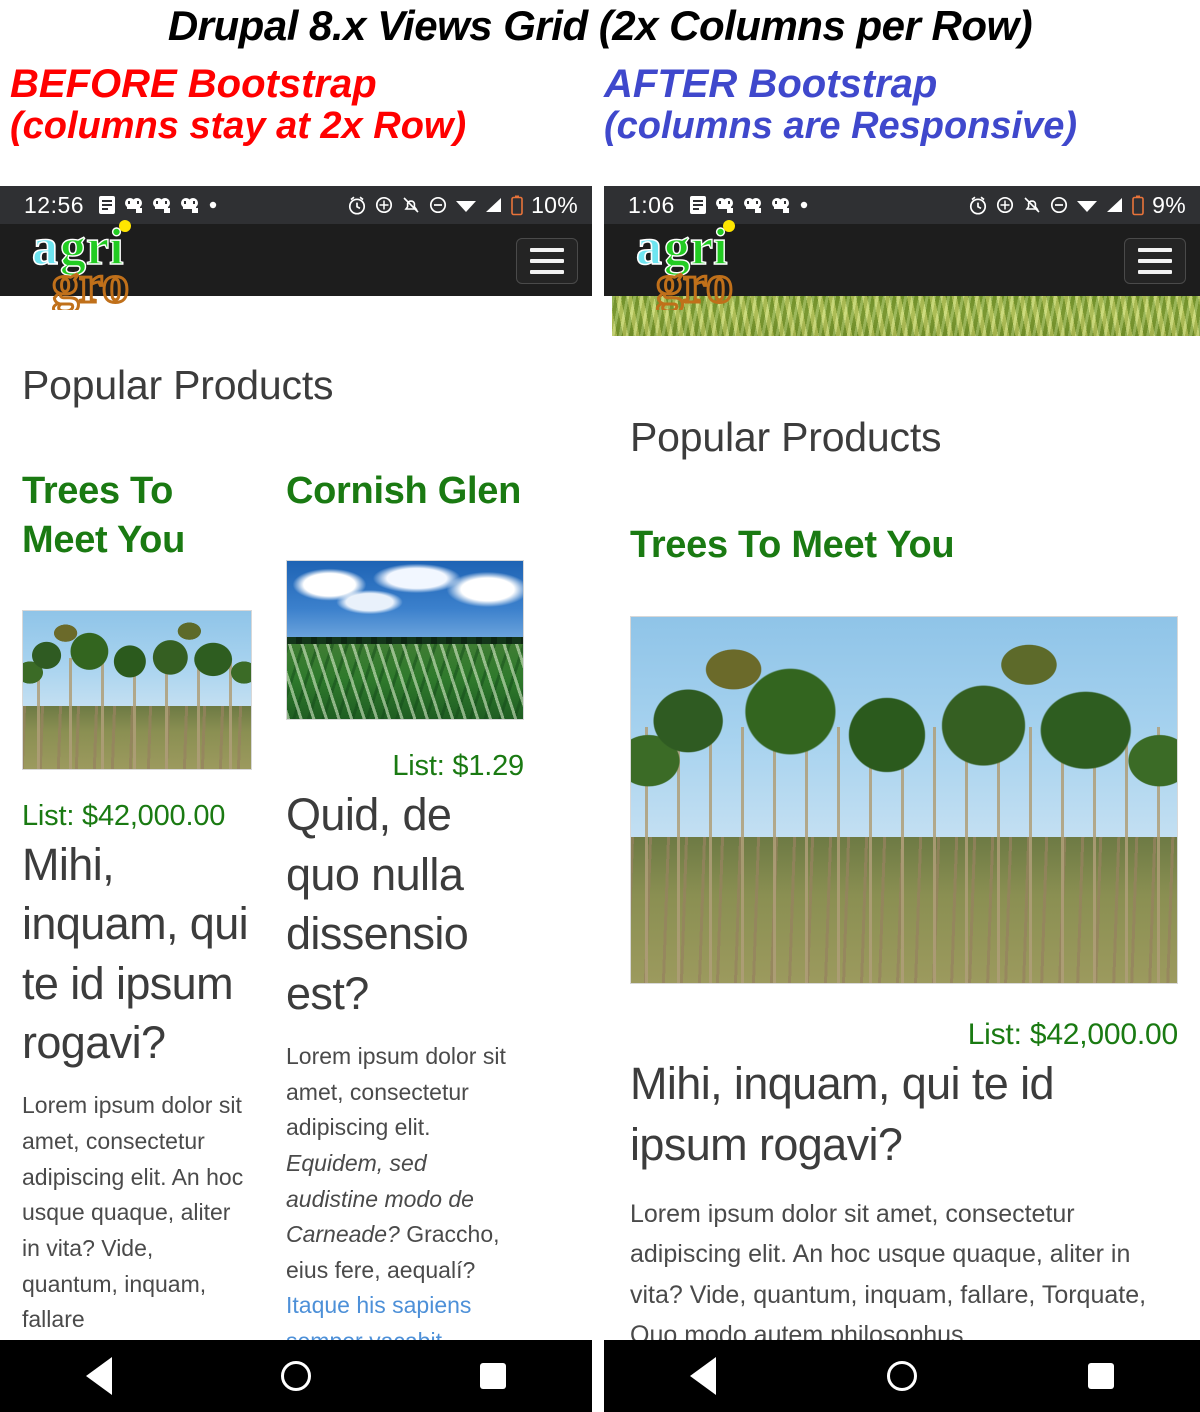  Describe the element at coordinates (296, 264) in the screenshot. I see `site-header-left: a gri gro` at that location.